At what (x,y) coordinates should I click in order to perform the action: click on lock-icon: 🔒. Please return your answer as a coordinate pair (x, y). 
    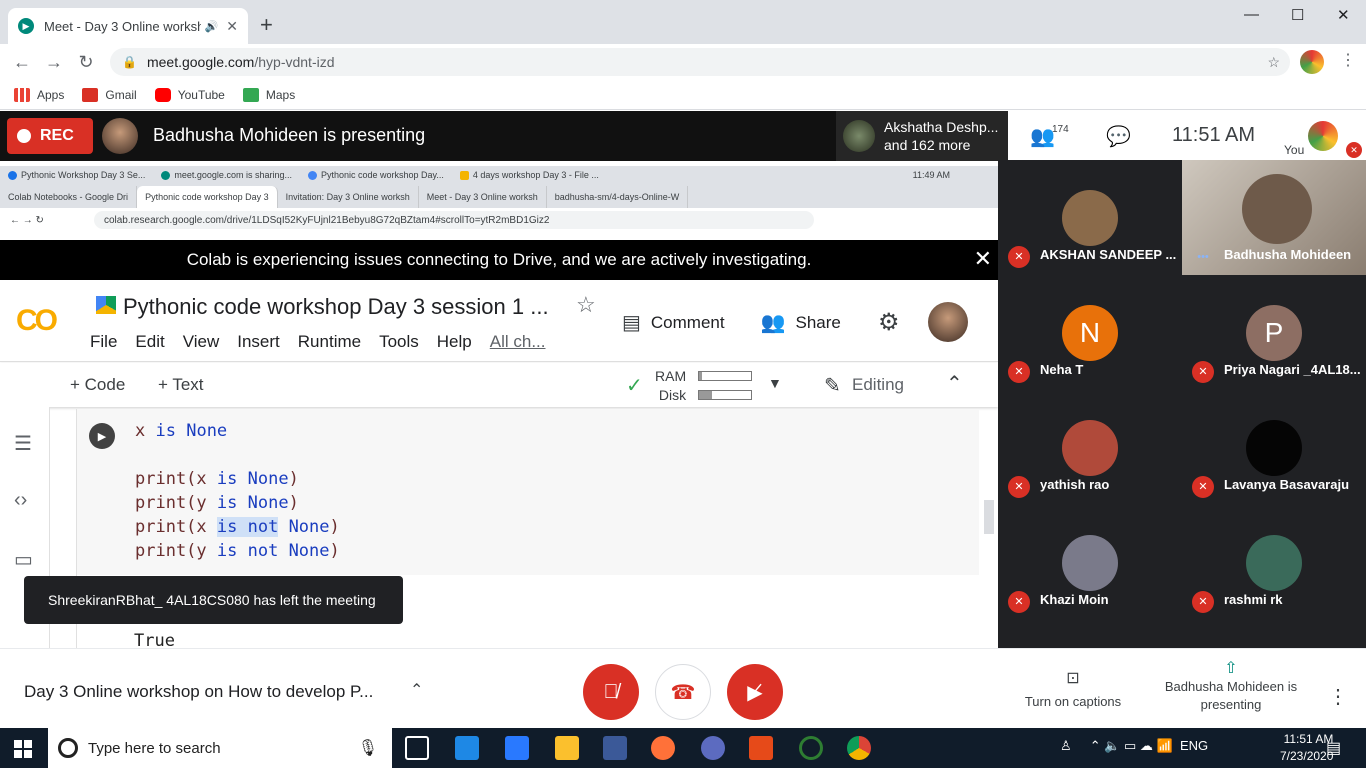
    Looking at the image, I should click on (129, 62).